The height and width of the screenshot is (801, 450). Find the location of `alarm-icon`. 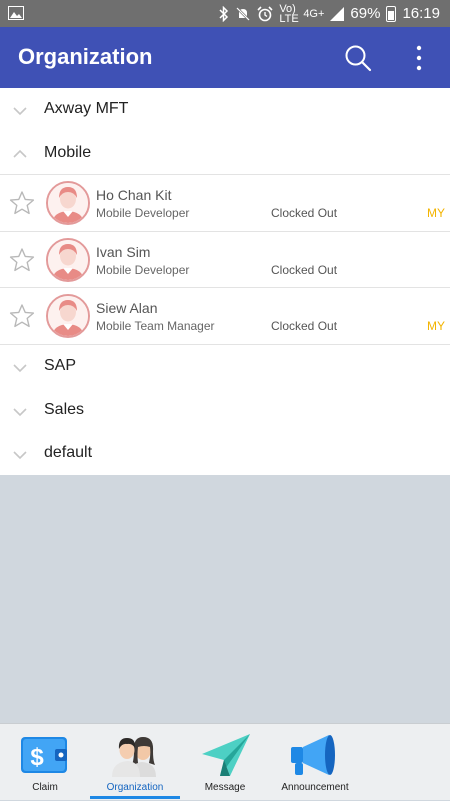

alarm-icon is located at coordinates (265, 13).